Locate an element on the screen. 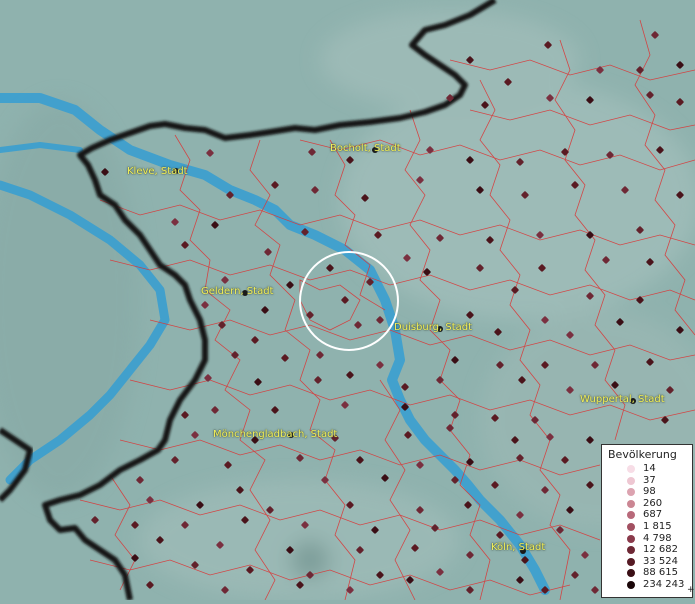 The image size is (695, 604). city-label-kleve: Kleve, Stadt is located at coordinates (157, 171).